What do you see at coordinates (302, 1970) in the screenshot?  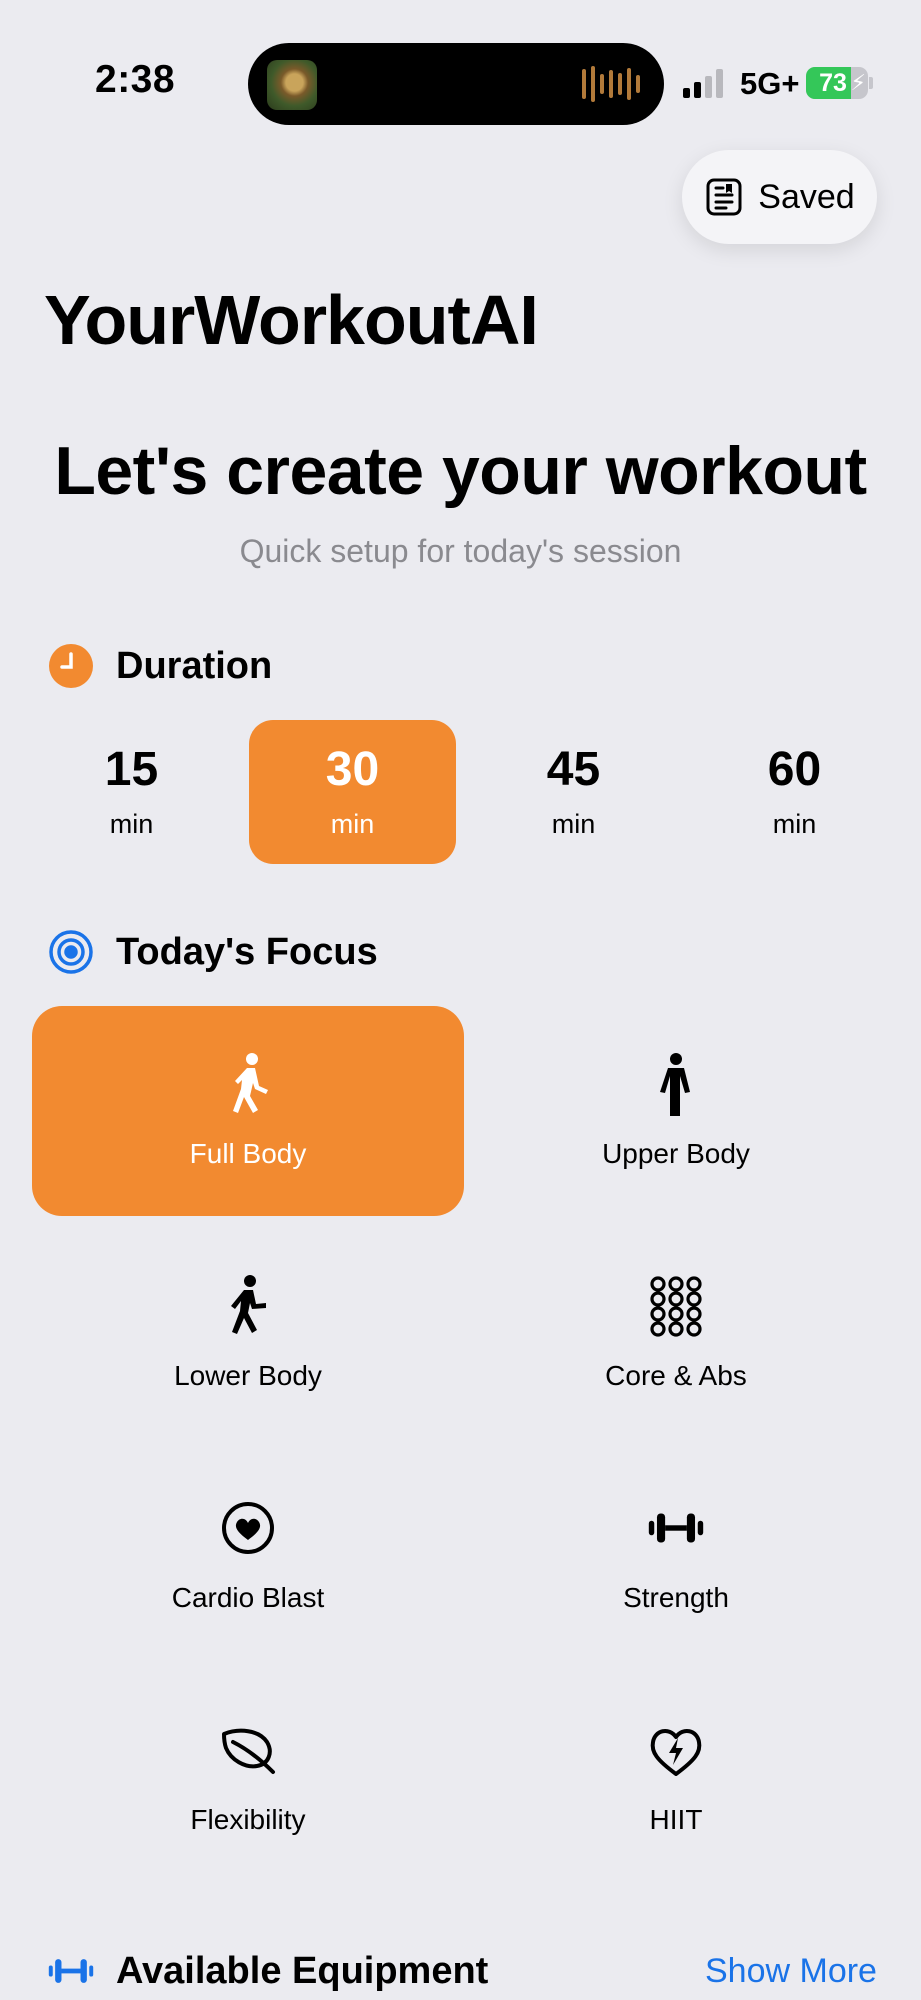 I see `equipment-title: Available Equipment` at bounding box center [302, 1970].